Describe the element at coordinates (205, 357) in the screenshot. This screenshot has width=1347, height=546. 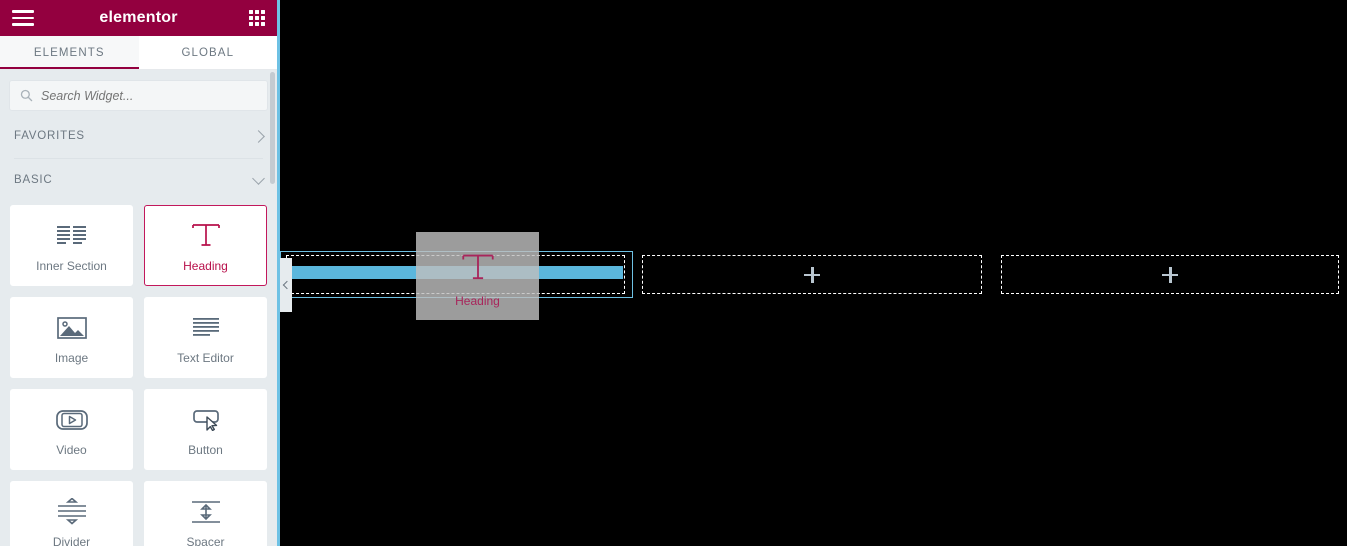
I see `widget-text-editor-label: Text Editor` at that location.